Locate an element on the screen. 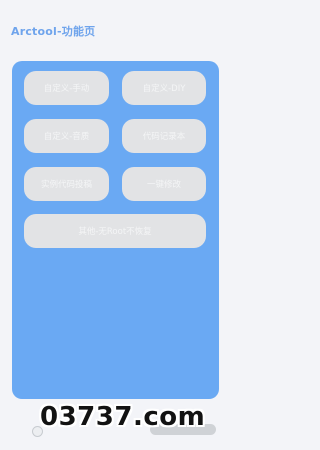 The image size is (320, 450). custom-sound-quality-button: 自定义-音质 is located at coordinates (66, 136).